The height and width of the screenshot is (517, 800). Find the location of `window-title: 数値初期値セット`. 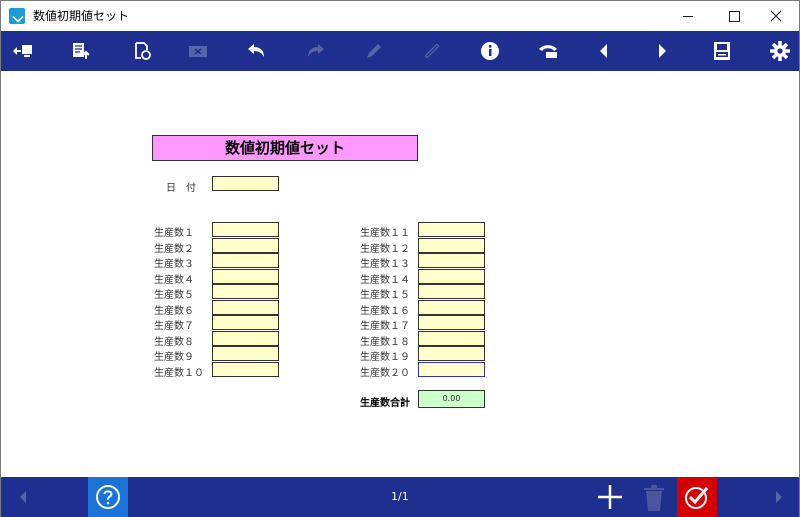

window-title: 数値初期値セット is located at coordinates (81, 16).